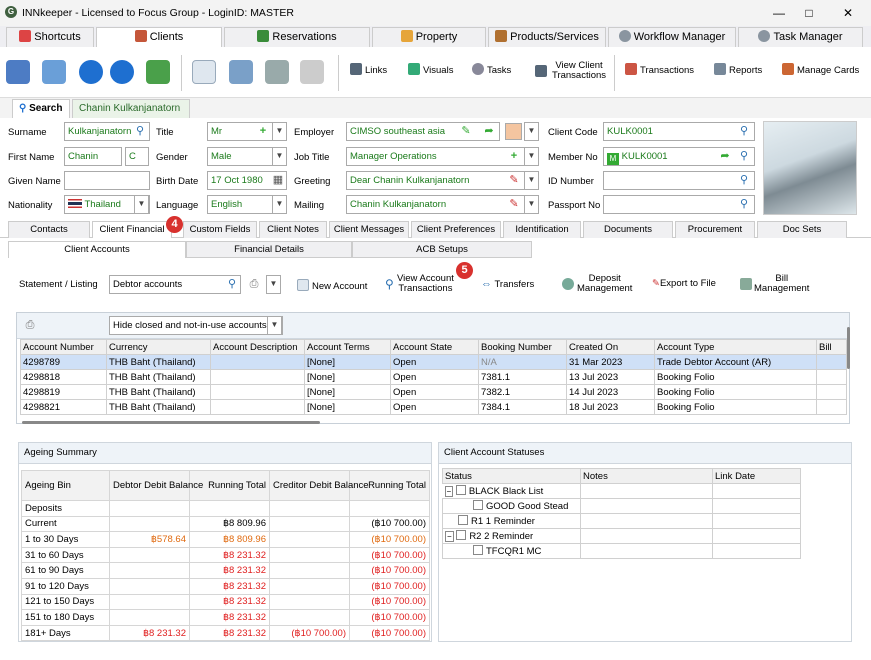  What do you see at coordinates (369, 229) in the screenshot?
I see `tab-client-messages: Client Messages` at bounding box center [369, 229].